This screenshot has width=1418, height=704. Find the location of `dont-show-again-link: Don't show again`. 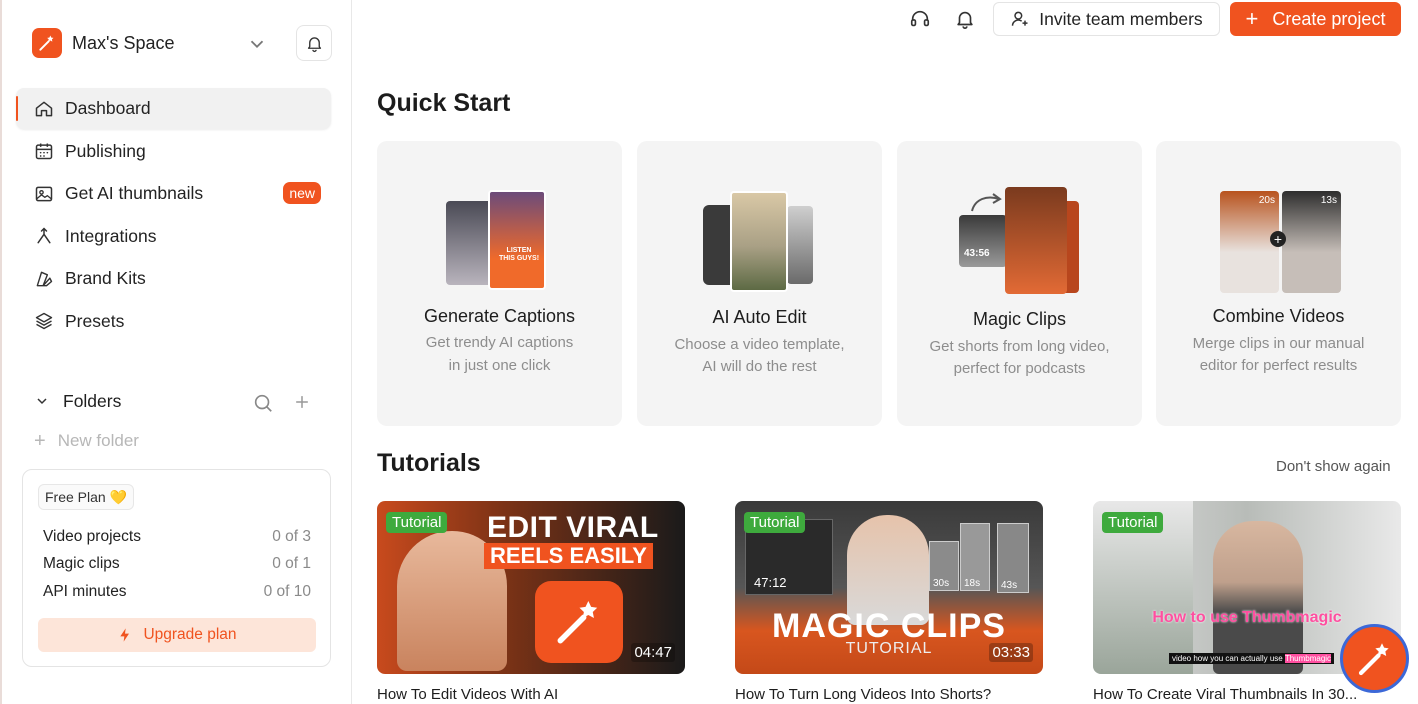

dont-show-again-link: Don't show again is located at coordinates (1333, 466).